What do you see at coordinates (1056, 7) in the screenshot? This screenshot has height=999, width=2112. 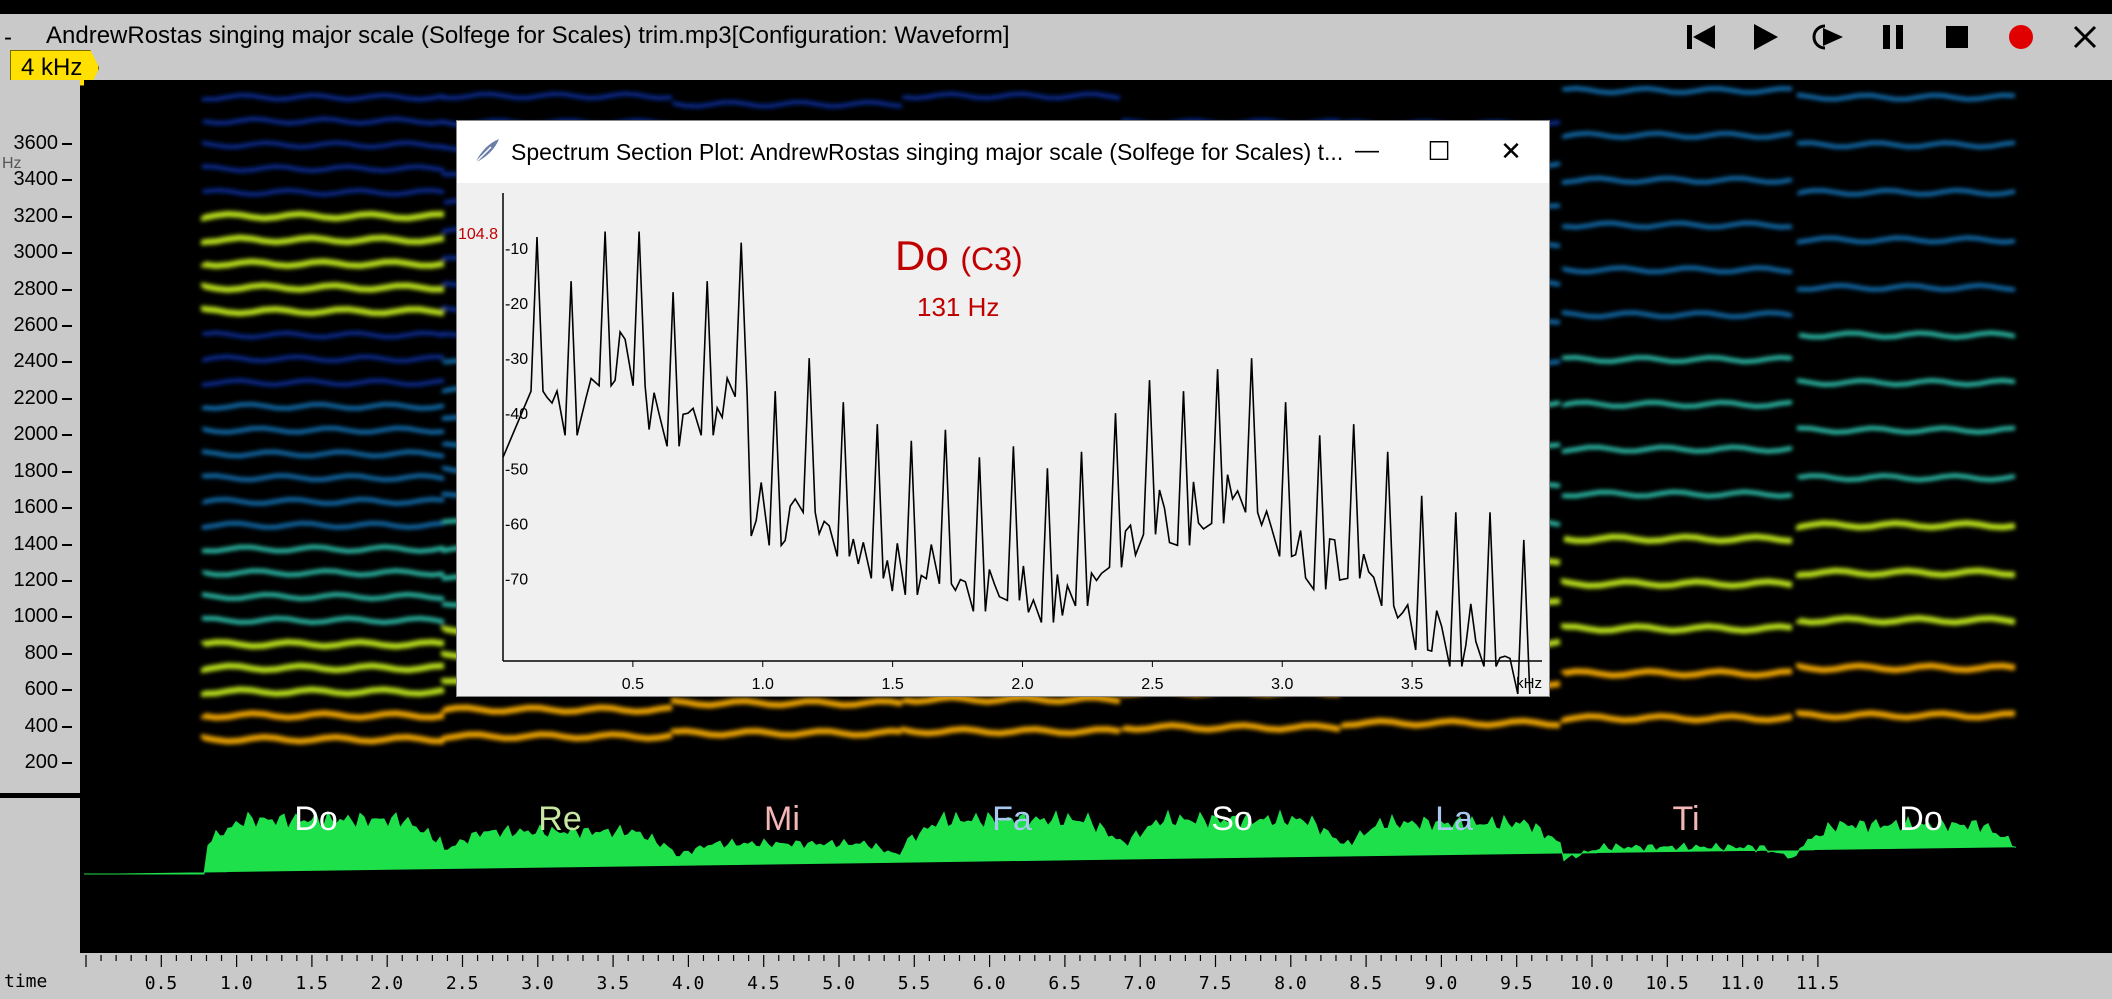 I see `menu-strip` at bounding box center [1056, 7].